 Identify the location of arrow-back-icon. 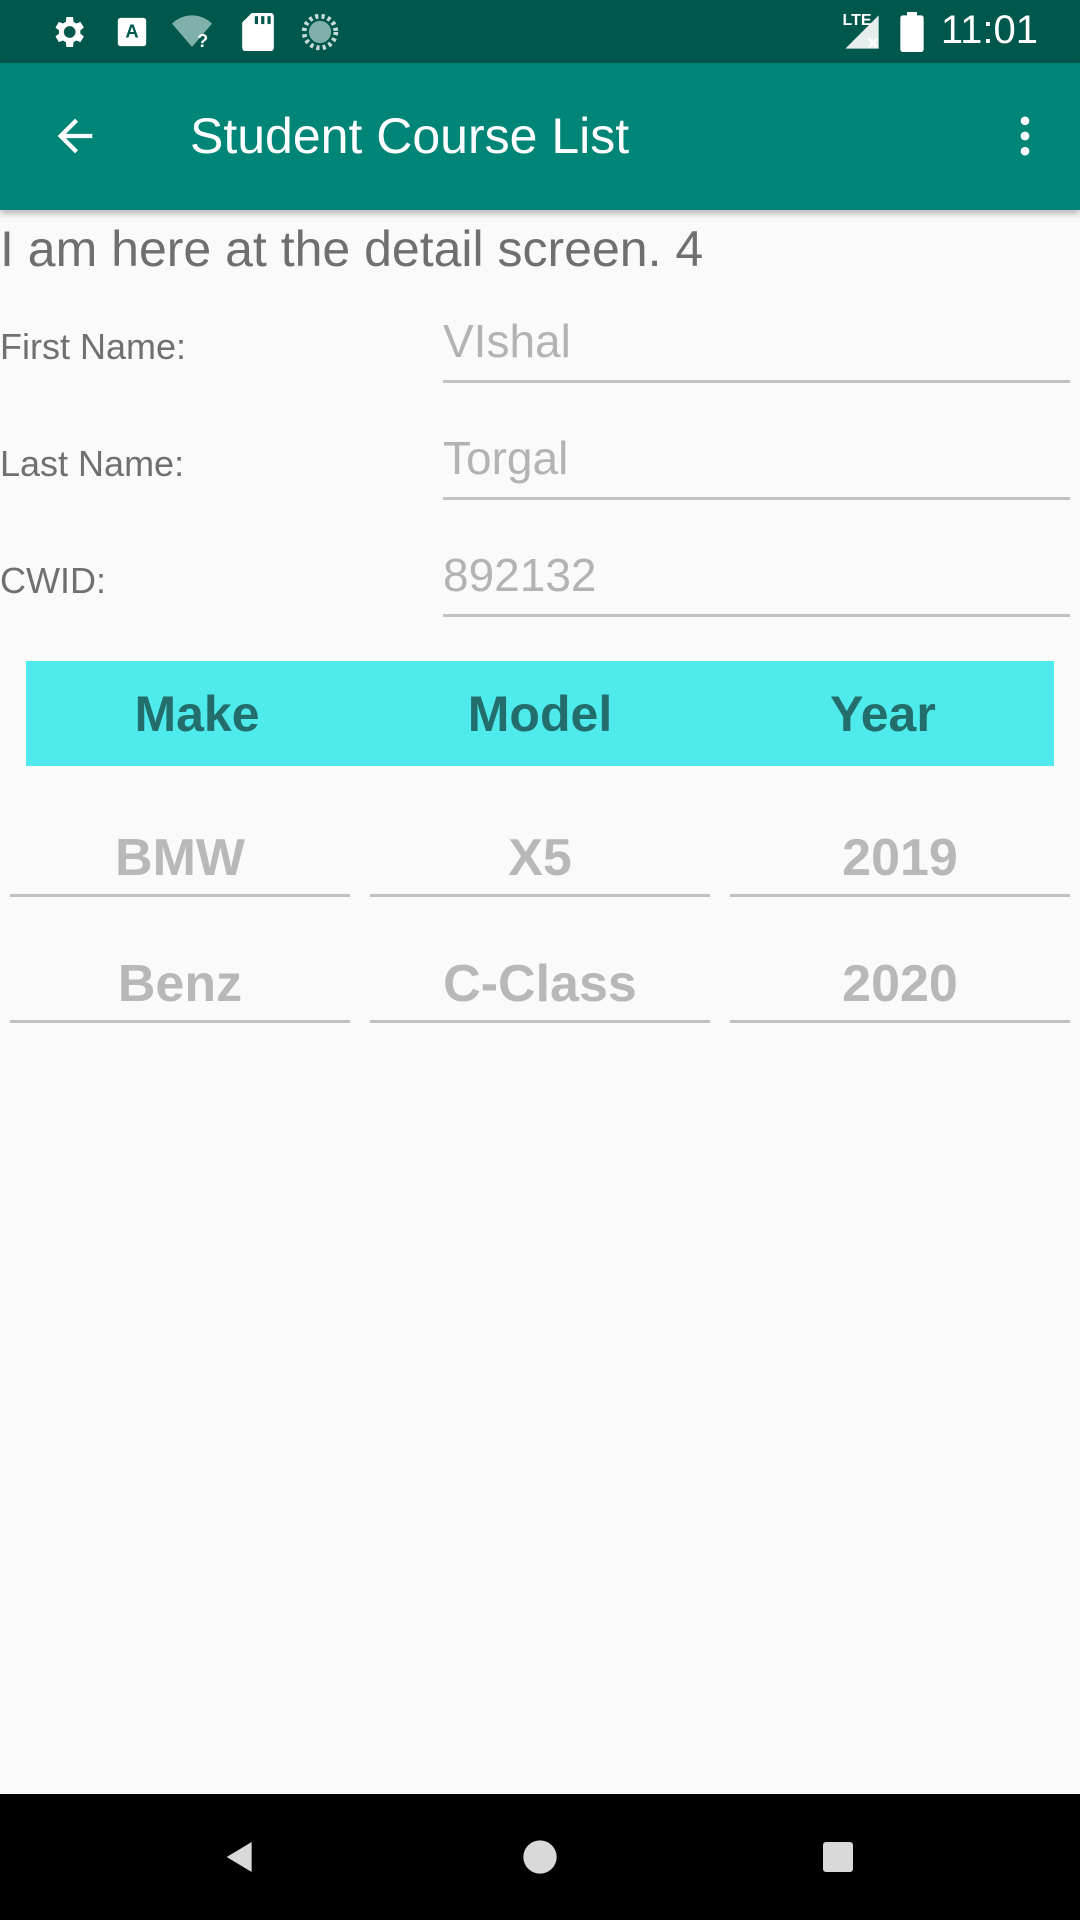
(75, 136).